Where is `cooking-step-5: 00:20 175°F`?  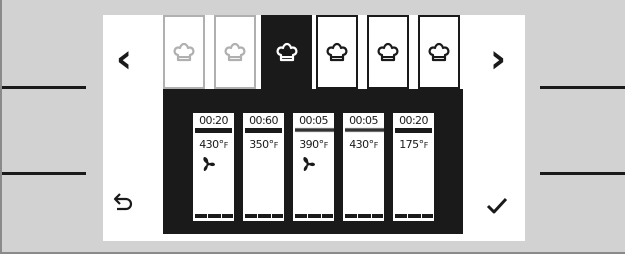 cooking-step-5: 00:20 175°F is located at coordinates (413, 167).